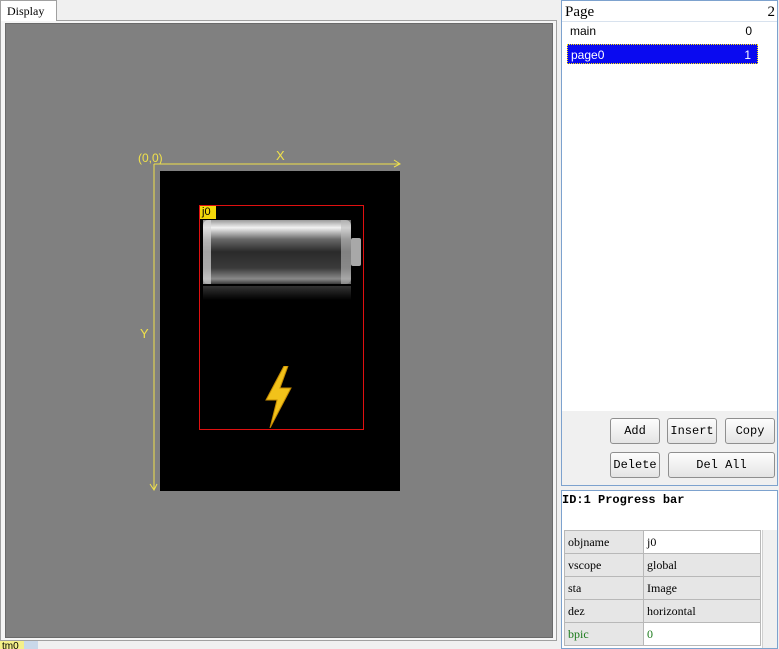 The width and height of the screenshot is (779, 649). I want to click on property-row-bpic: bpic 0, so click(662, 634).